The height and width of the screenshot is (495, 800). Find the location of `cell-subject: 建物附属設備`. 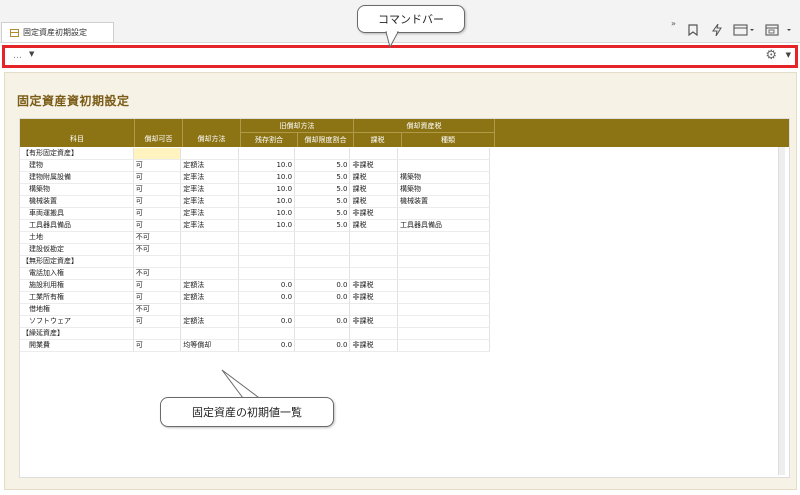

cell-subject: 建物附属設備 is located at coordinates (77, 178).